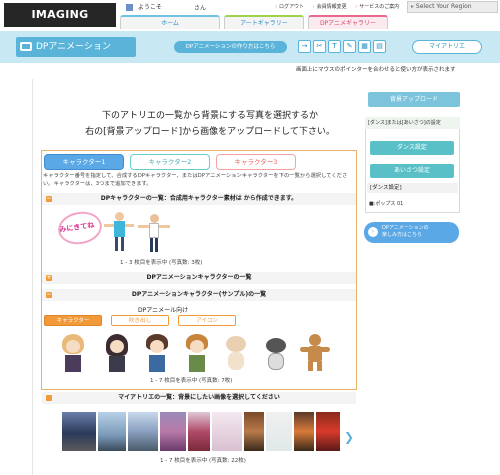 This screenshot has width=500, height=475. I want to click on tab-dp-anime-gallery: DPアニメギャラリー, so click(348, 22).